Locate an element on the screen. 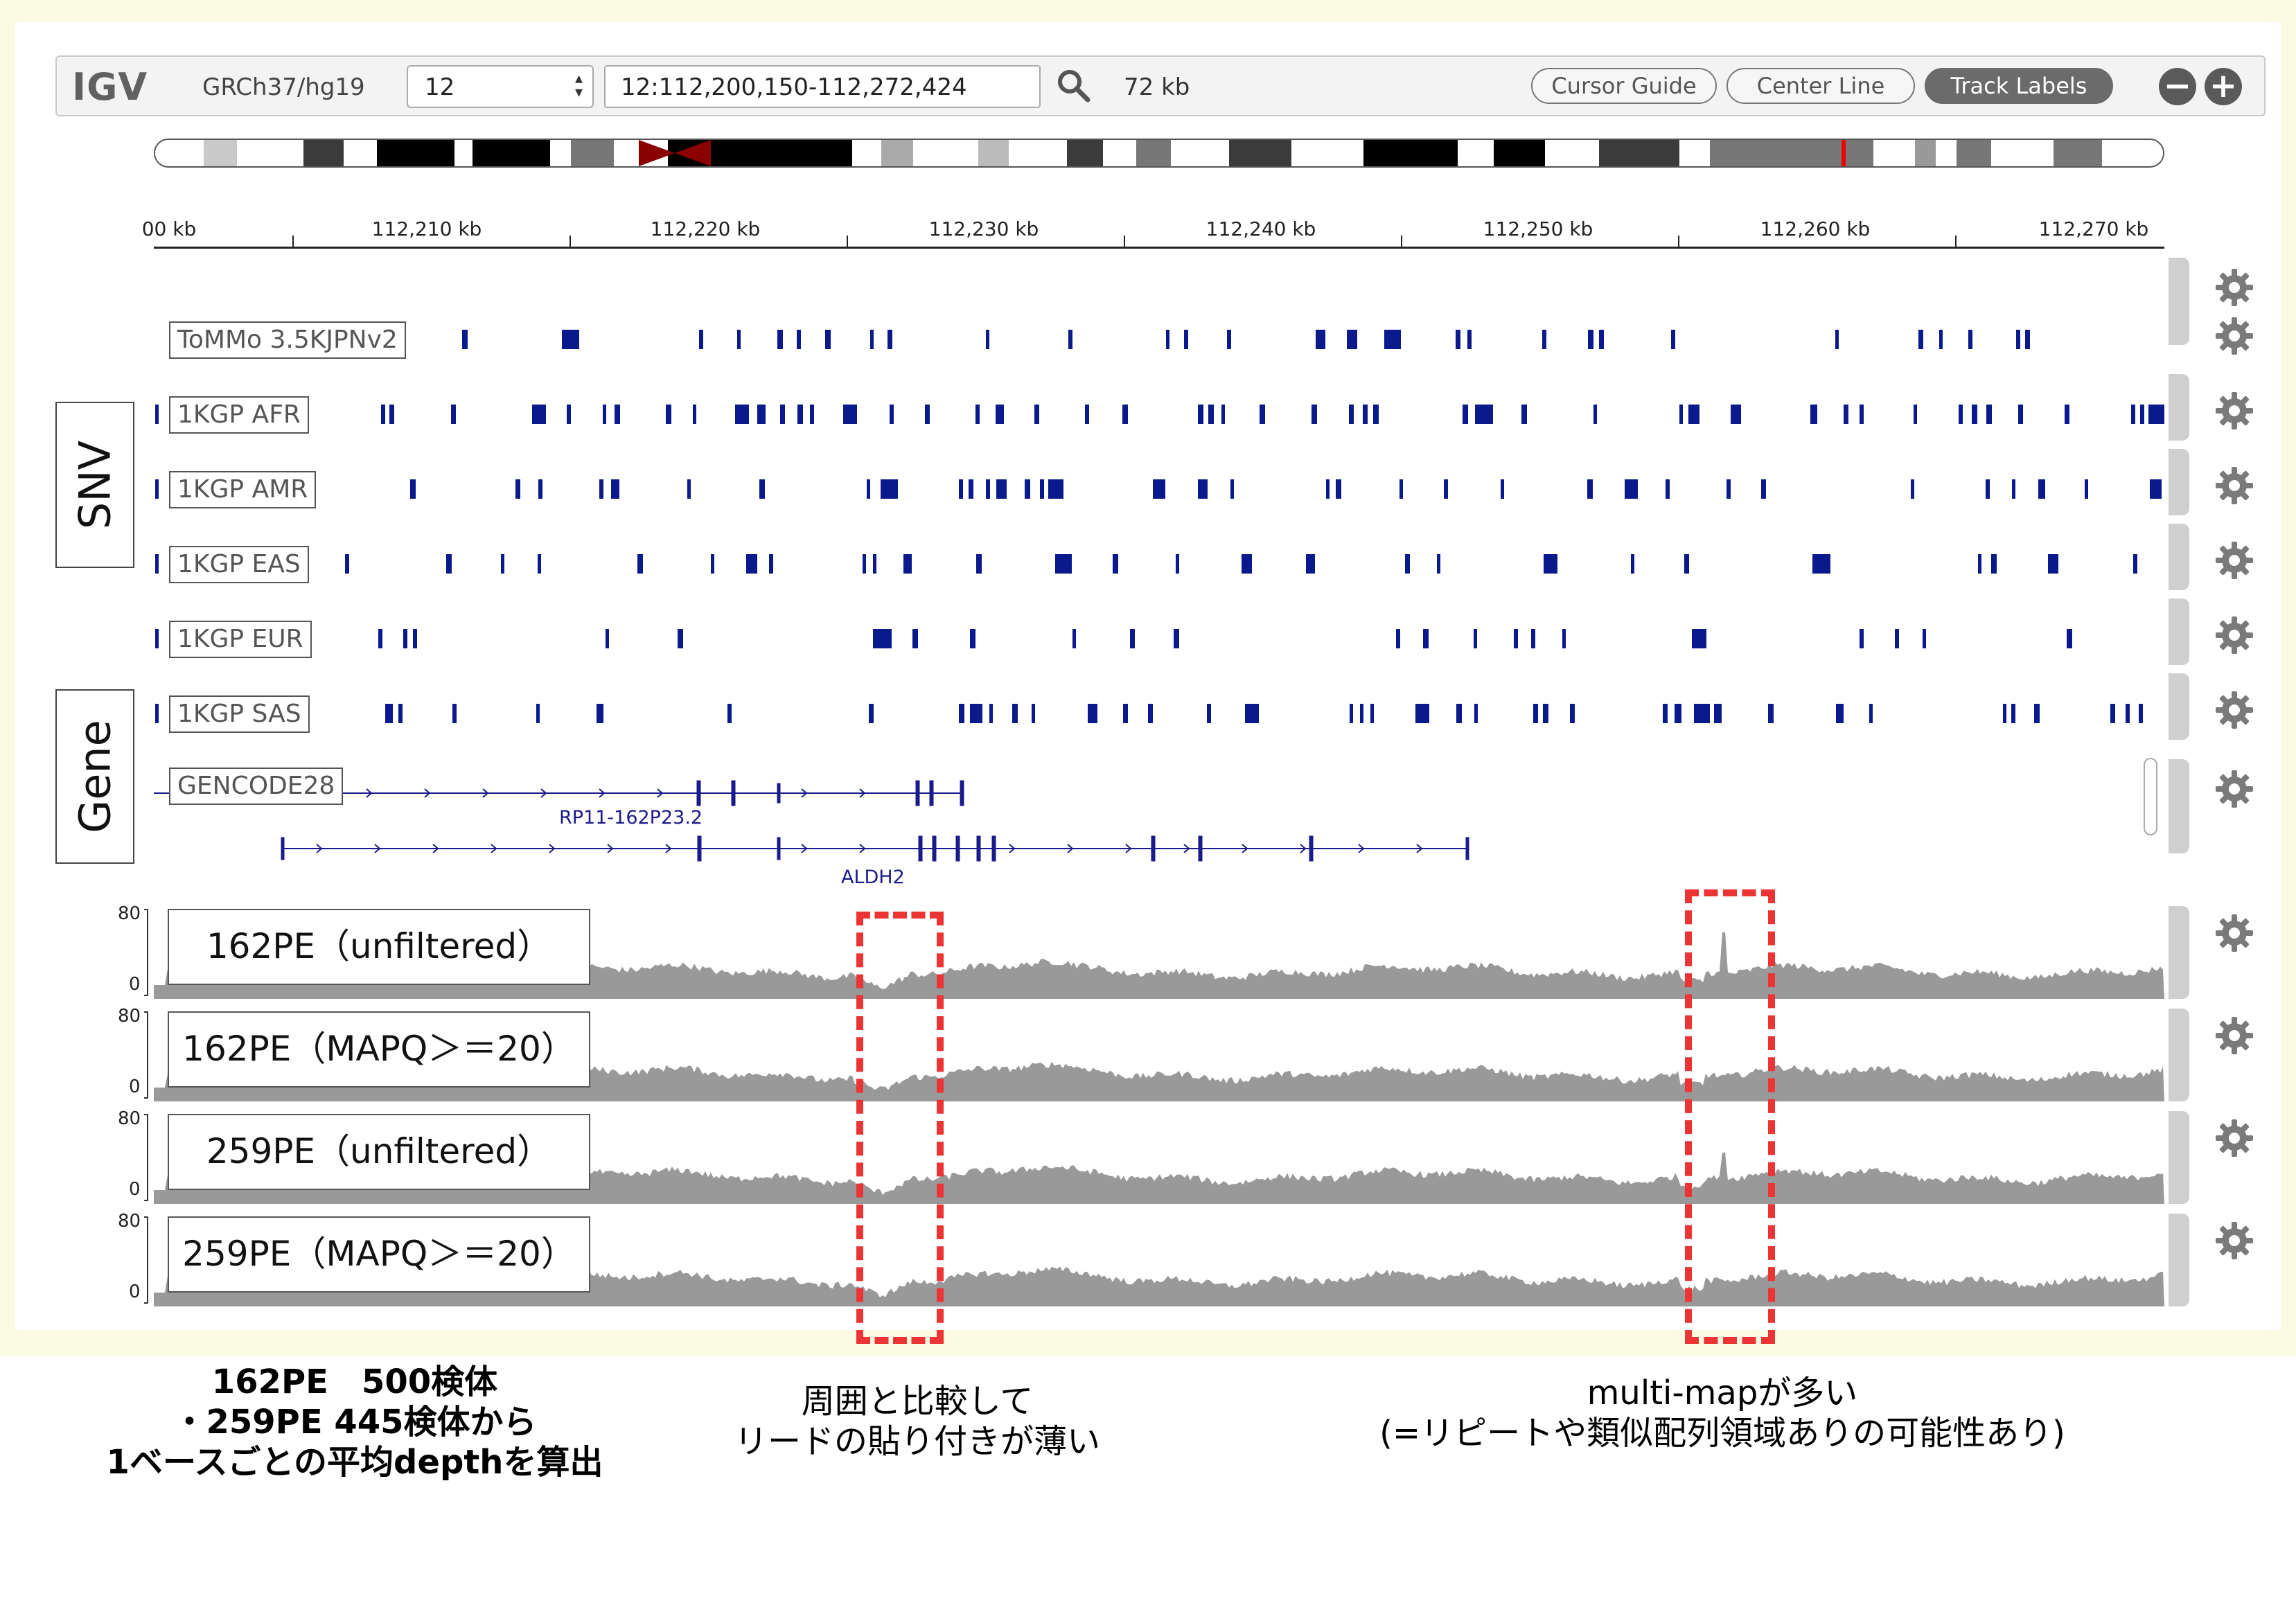 The image size is (2296, 1623). center-line-button: Center Line is located at coordinates (1821, 86).